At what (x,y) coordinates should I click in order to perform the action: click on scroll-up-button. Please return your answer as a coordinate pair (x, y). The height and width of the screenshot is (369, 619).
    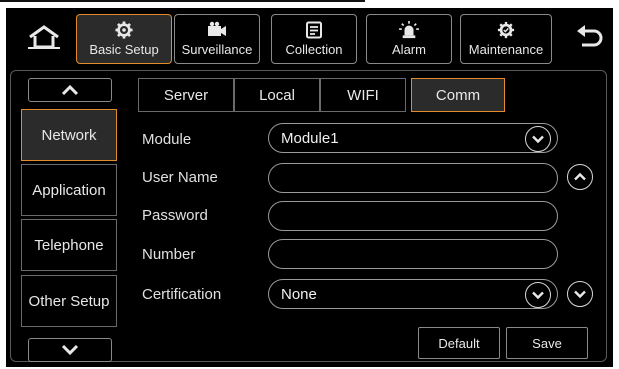
    Looking at the image, I should click on (580, 177).